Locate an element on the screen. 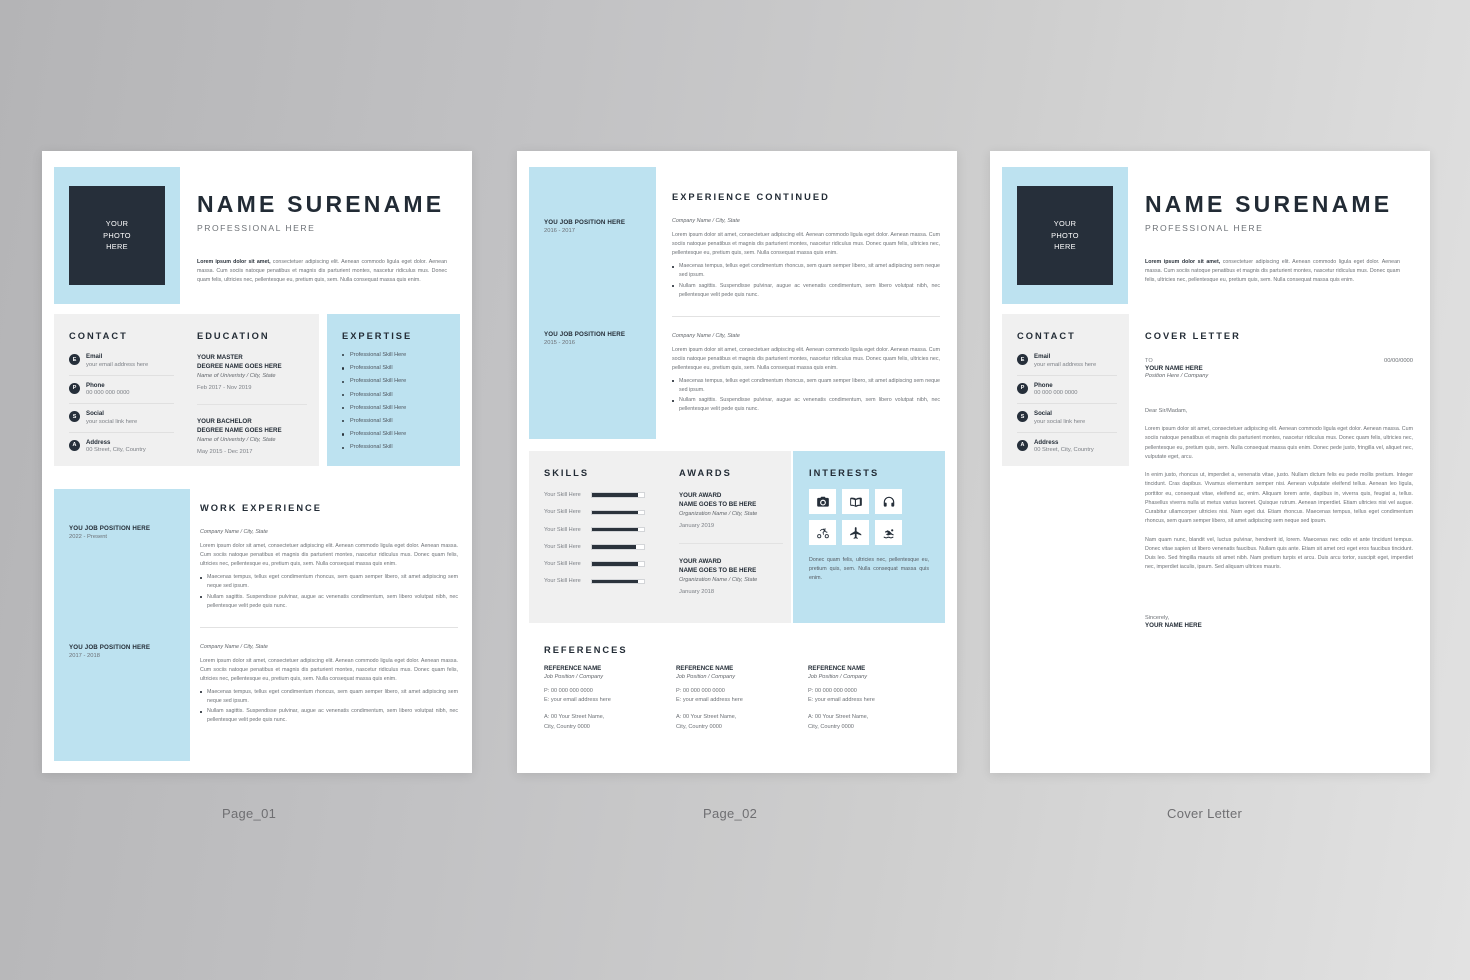 This screenshot has width=1470, height=980. cover-letter-signature: Sincerely, YOUR NAME HERE is located at coordinates (1279, 622).